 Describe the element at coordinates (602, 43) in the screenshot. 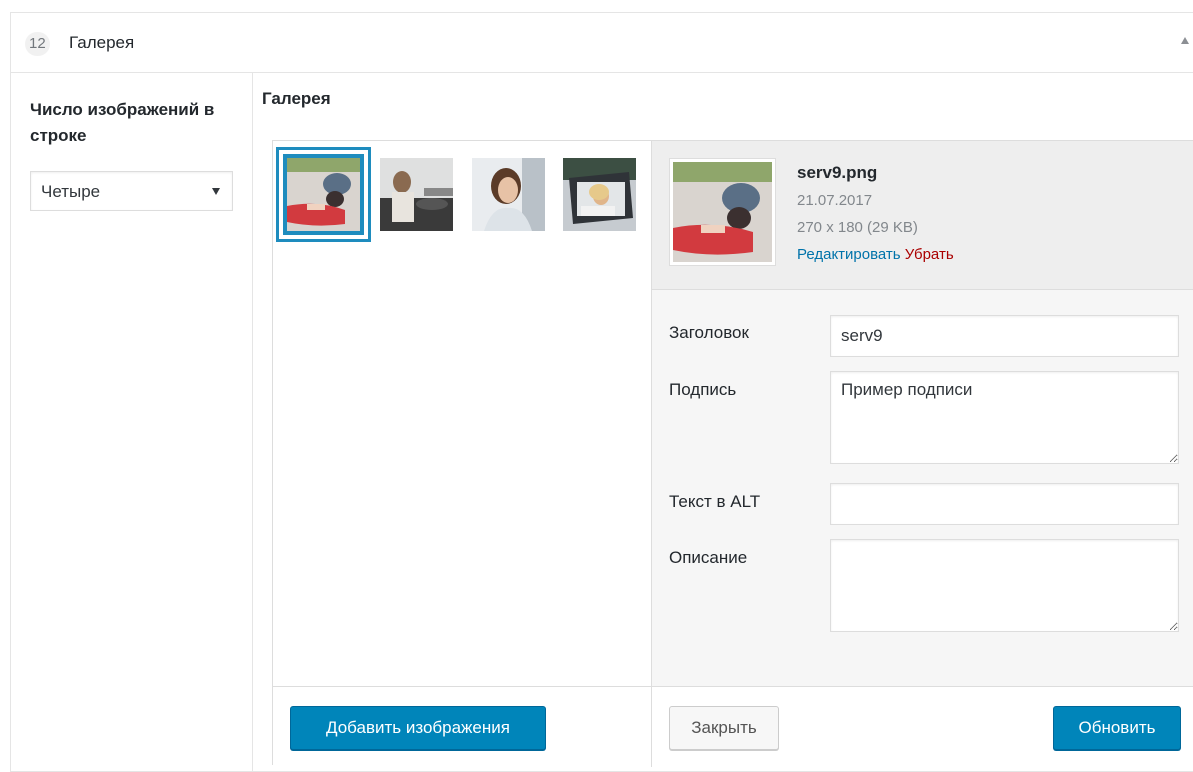

I see `metabox-header: 12 Галерея` at that location.